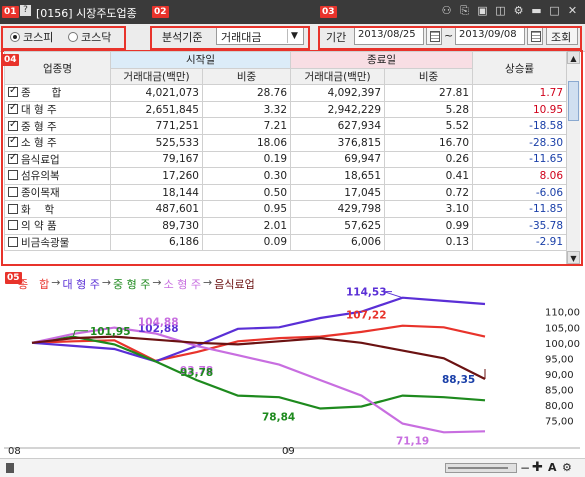 The height and width of the screenshot is (477, 585). What do you see at coordinates (288, 451) in the screenshot?
I see `x-tick-label: 09` at bounding box center [288, 451].